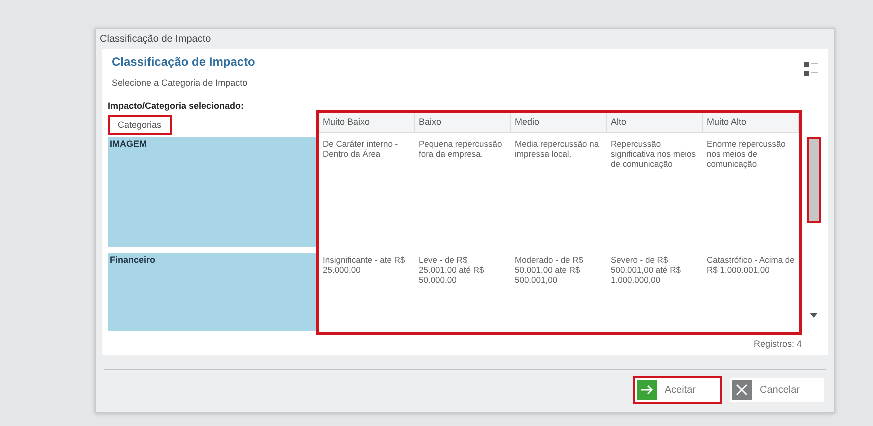  What do you see at coordinates (361, 150) in the screenshot?
I see `table-cell-text: De Caráter interno - Dentro da Área` at bounding box center [361, 150].